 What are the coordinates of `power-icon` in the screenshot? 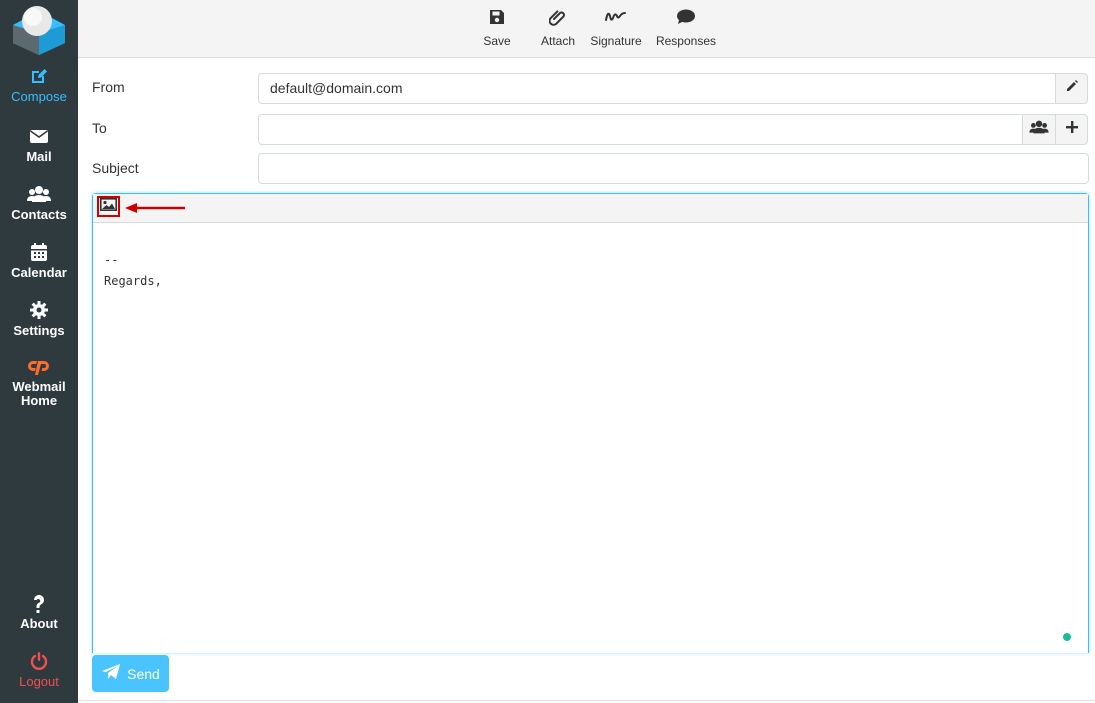 It's located at (39, 662).